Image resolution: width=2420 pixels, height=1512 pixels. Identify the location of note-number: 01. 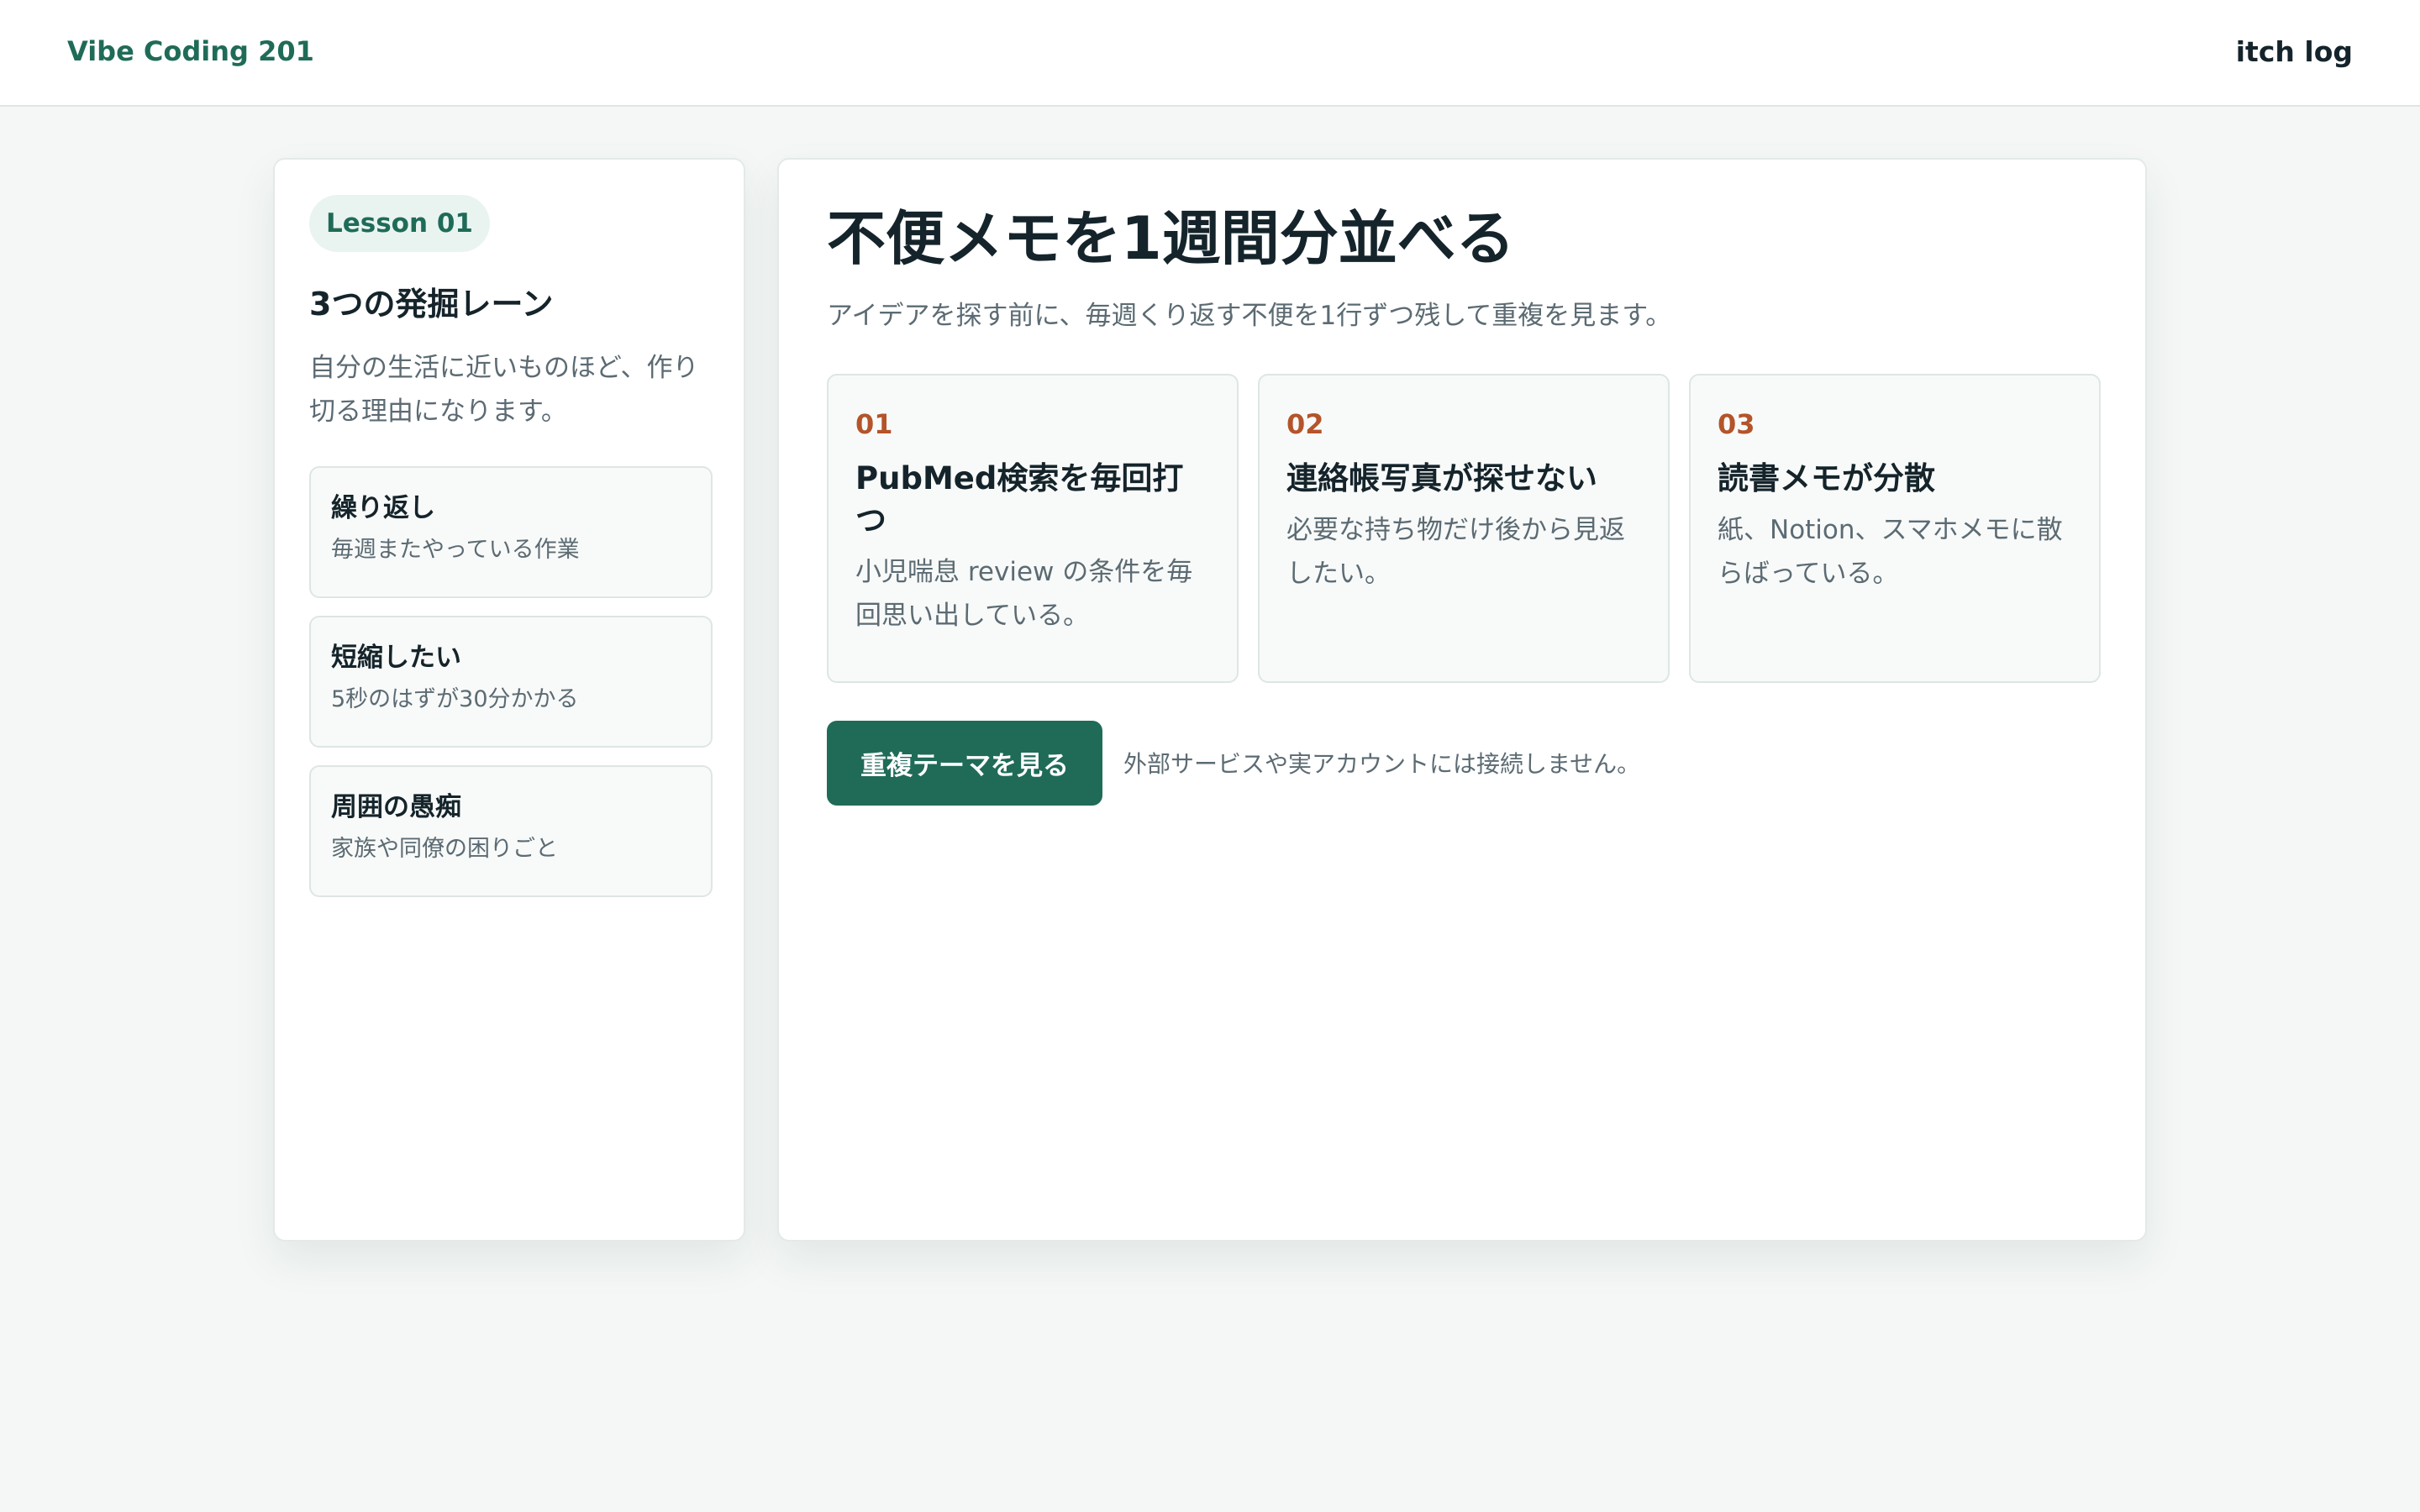
(874, 424).